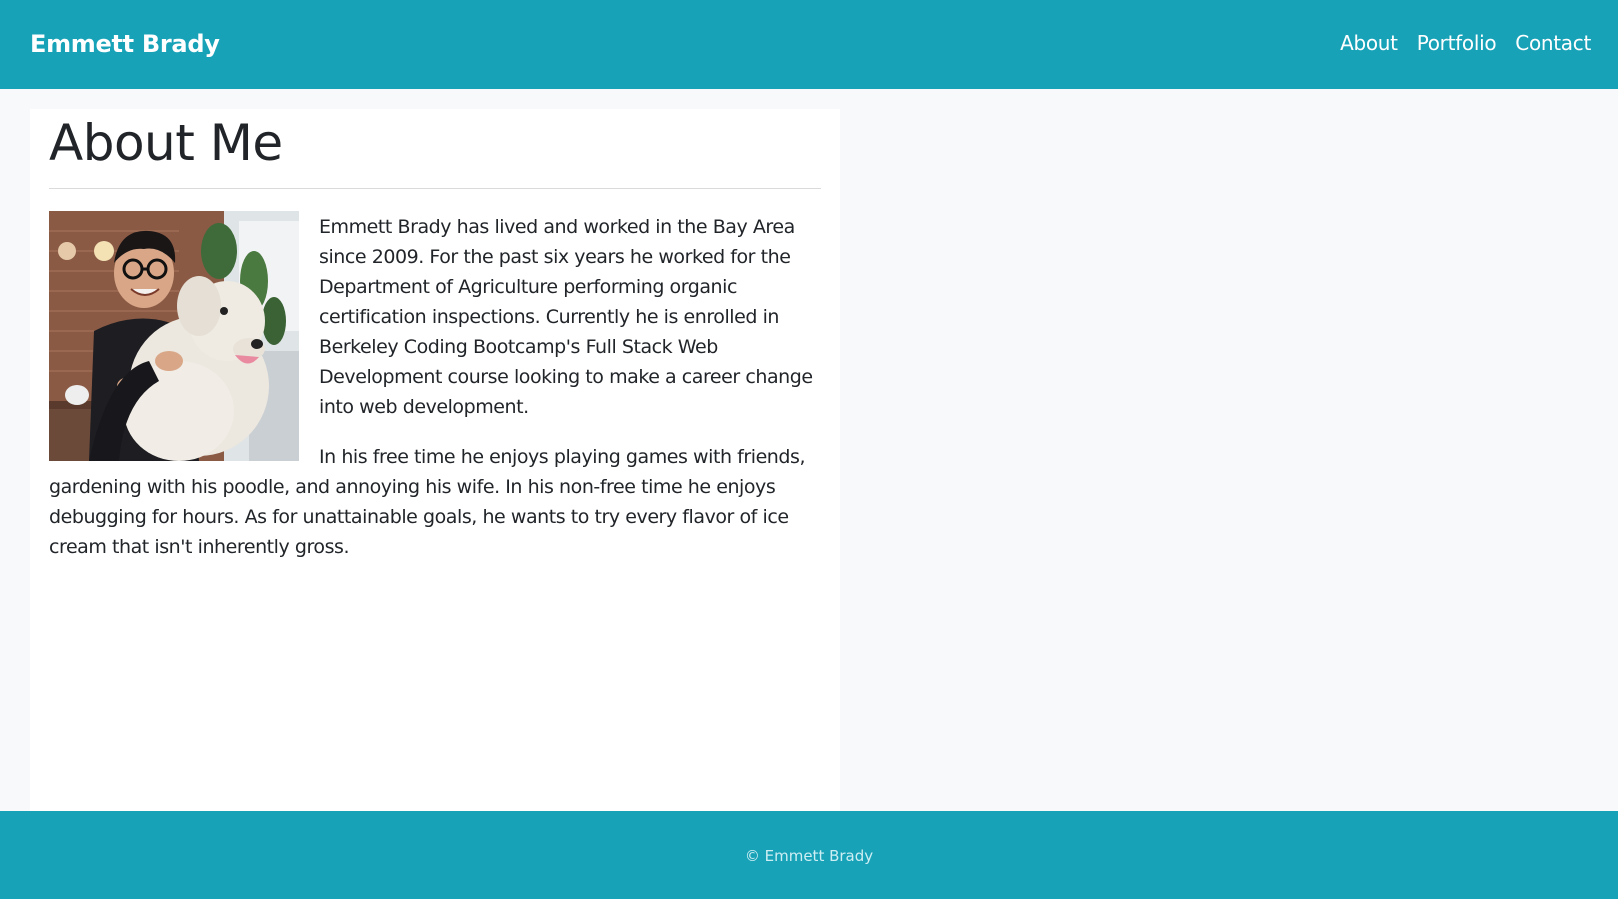  What do you see at coordinates (1457, 43) in the screenshot?
I see `nav-link-portfolio: Portfolio` at bounding box center [1457, 43].